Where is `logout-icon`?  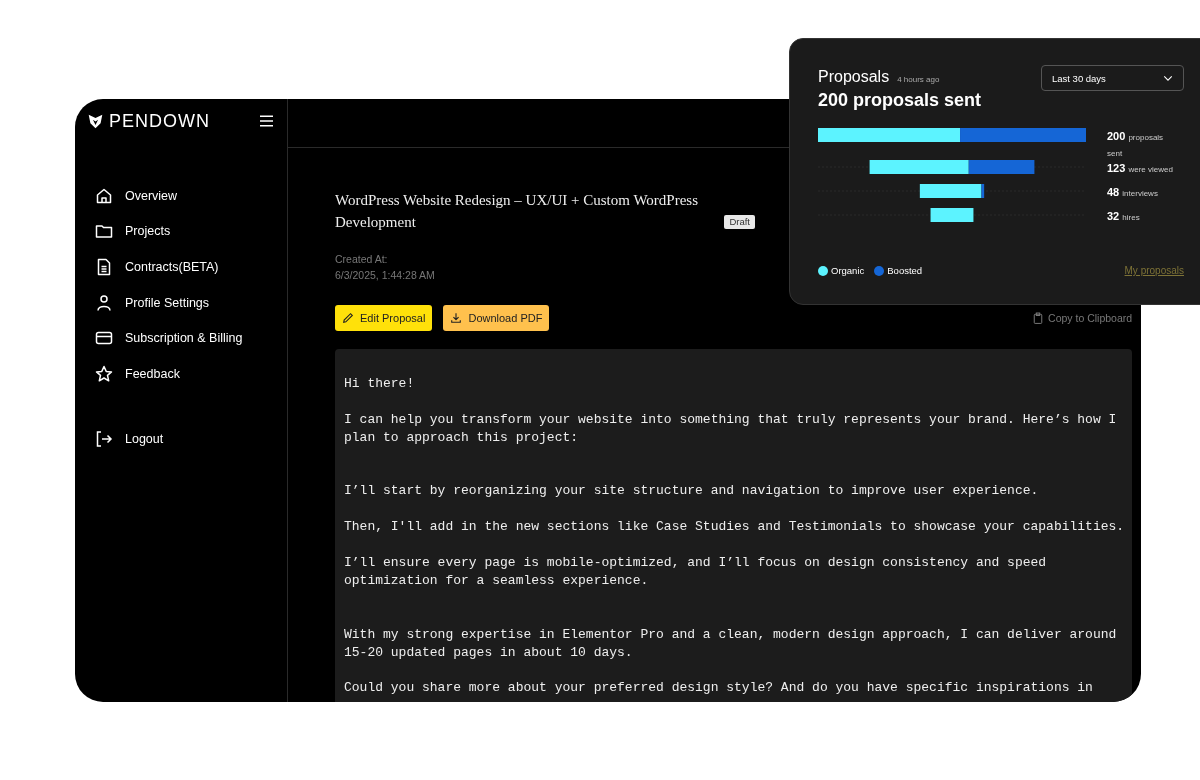
logout-icon is located at coordinates (104, 439).